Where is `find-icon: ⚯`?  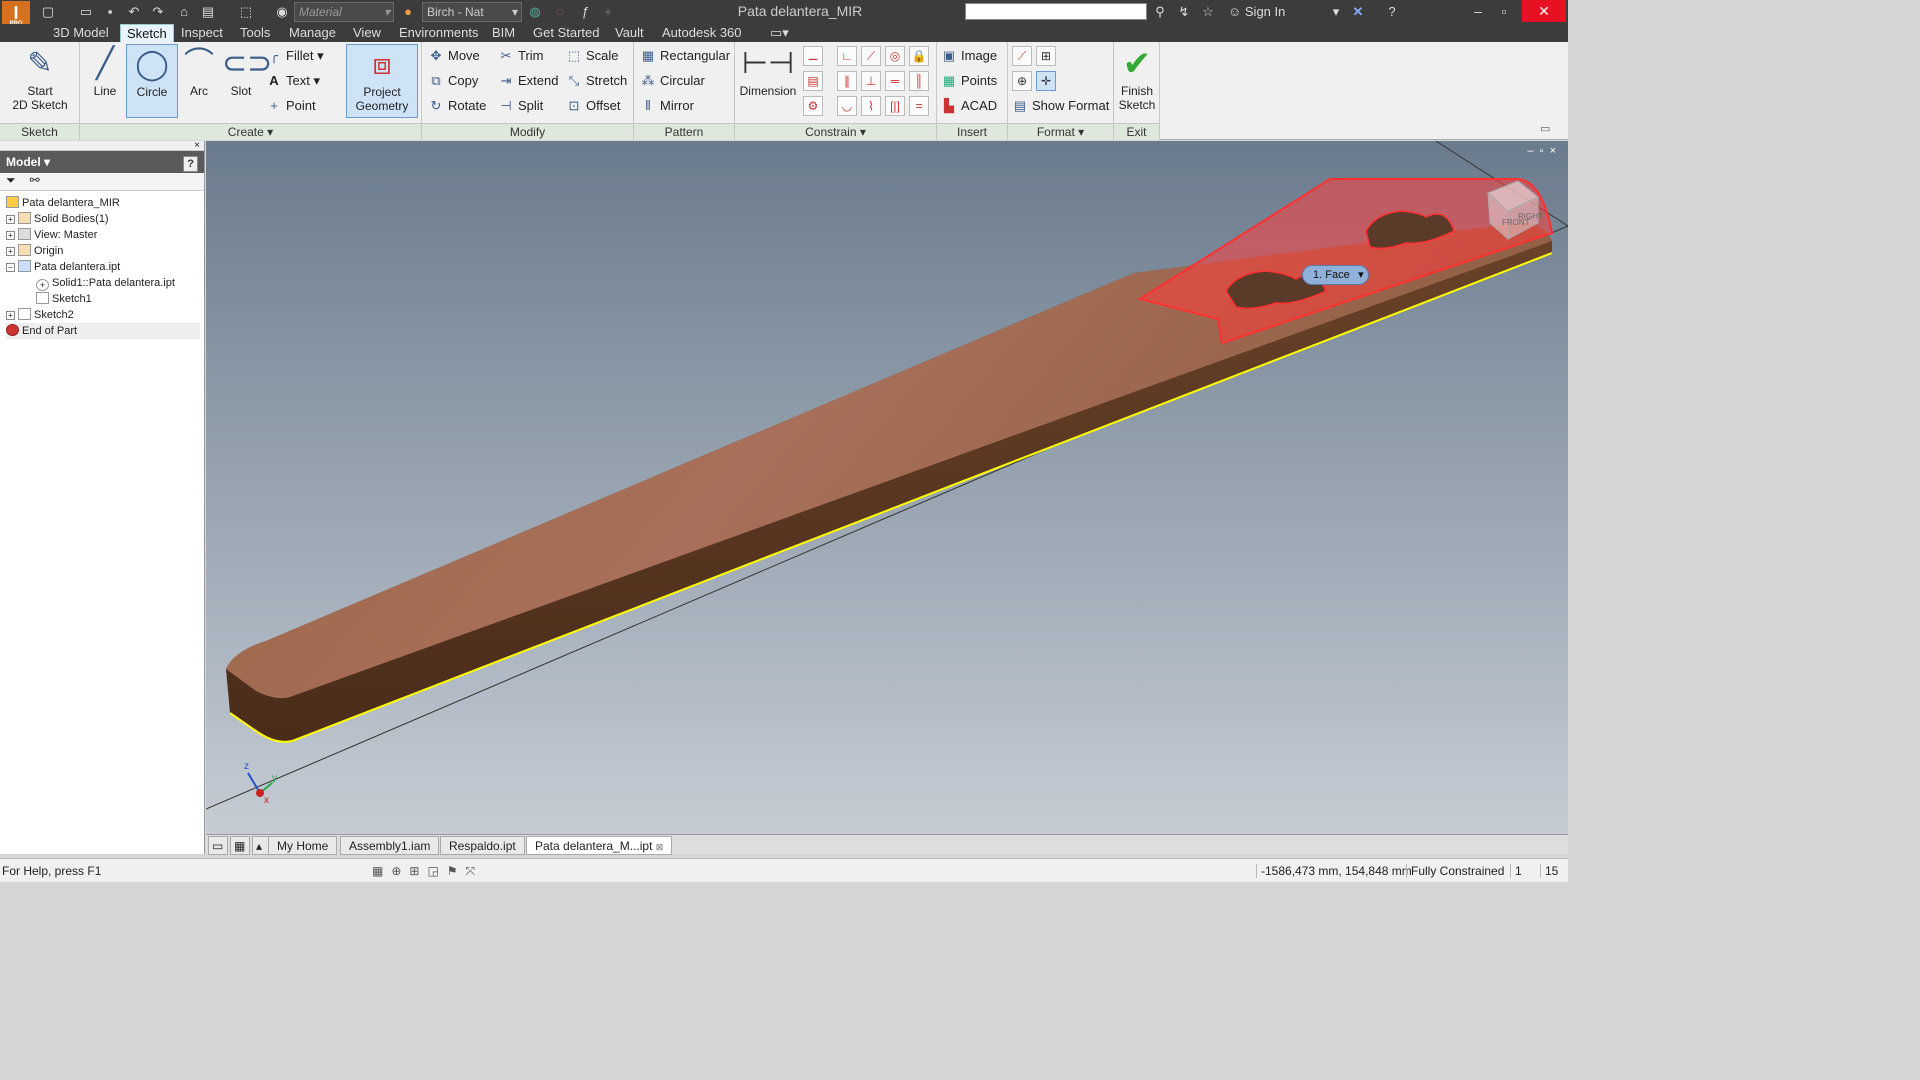 find-icon: ⚯ is located at coordinates (35, 180).